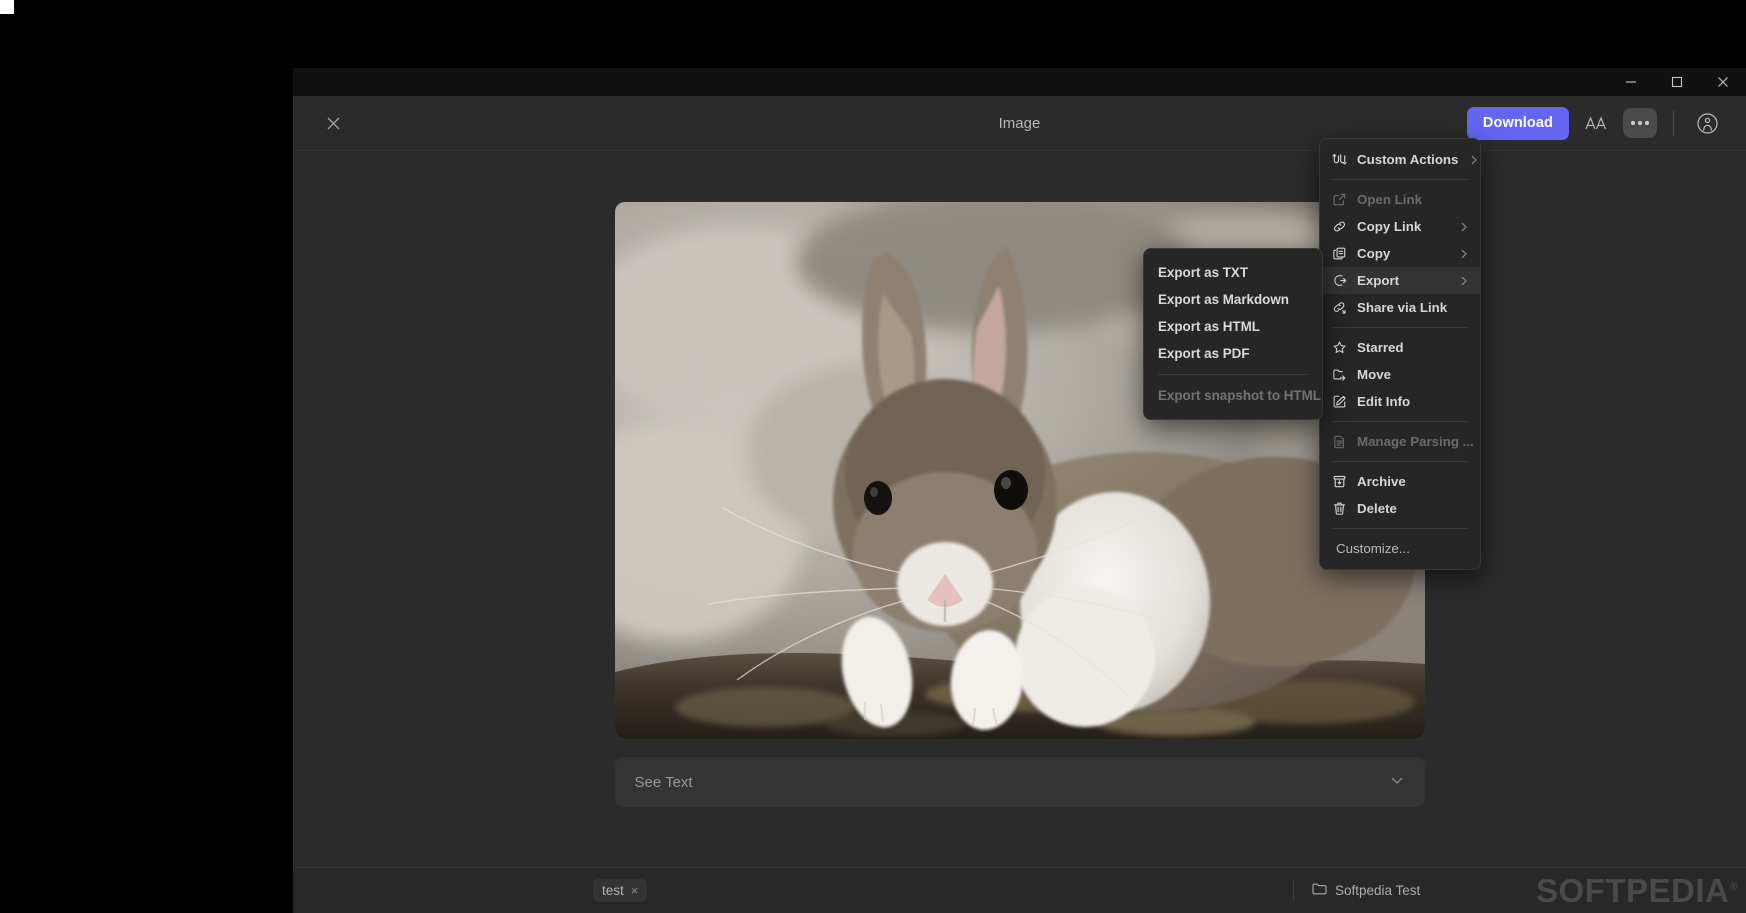 Image resolution: width=1746 pixels, height=913 pixels. Describe the element at coordinates (1637, 890) in the screenshot. I see `softpedia-watermark: SOFTPEDIA®` at that location.